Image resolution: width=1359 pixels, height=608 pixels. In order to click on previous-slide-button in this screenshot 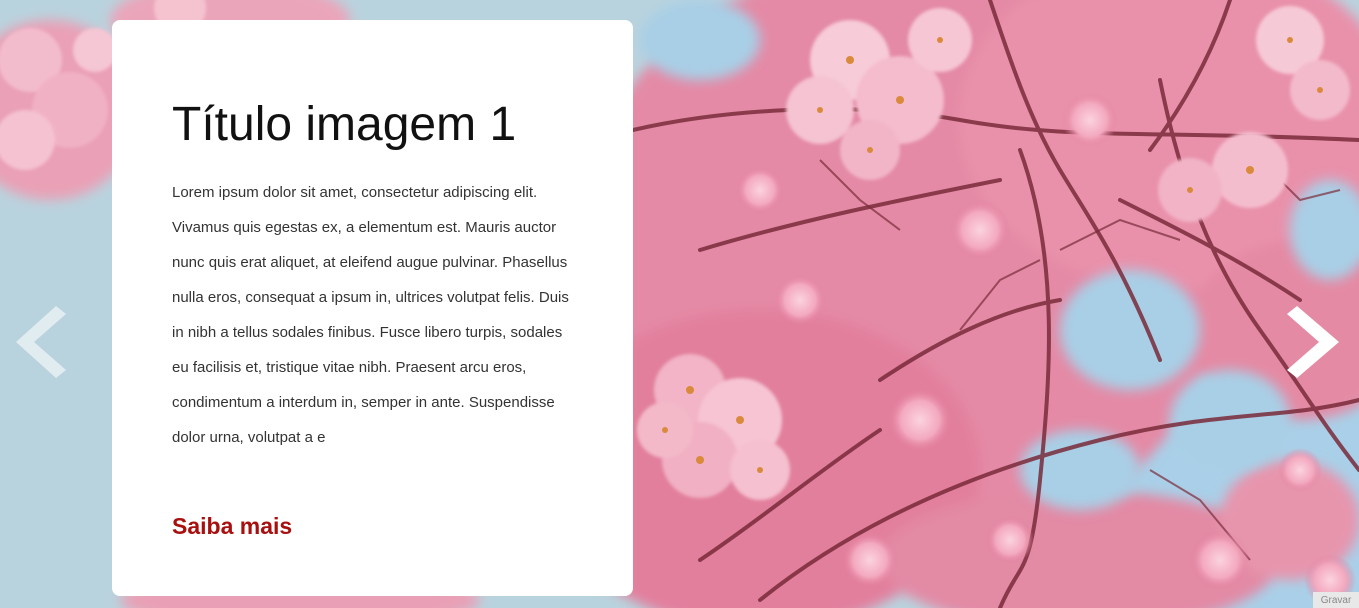, I will do `click(40, 342)`.